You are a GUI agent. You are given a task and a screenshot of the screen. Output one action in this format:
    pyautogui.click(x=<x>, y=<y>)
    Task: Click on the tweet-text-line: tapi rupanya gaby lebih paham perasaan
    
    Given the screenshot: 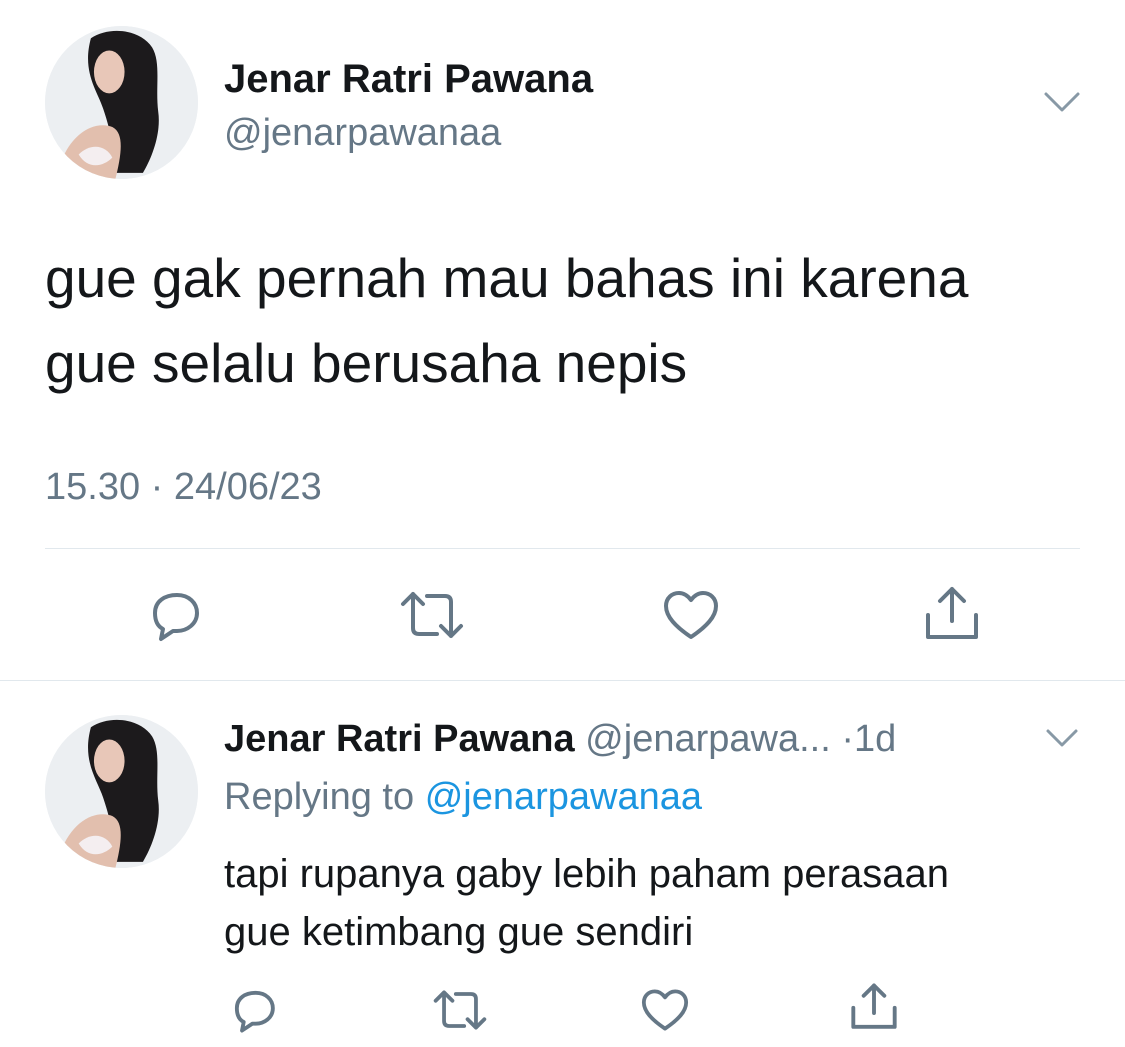 What is the action you would take?
    pyautogui.click(x=586, y=874)
    